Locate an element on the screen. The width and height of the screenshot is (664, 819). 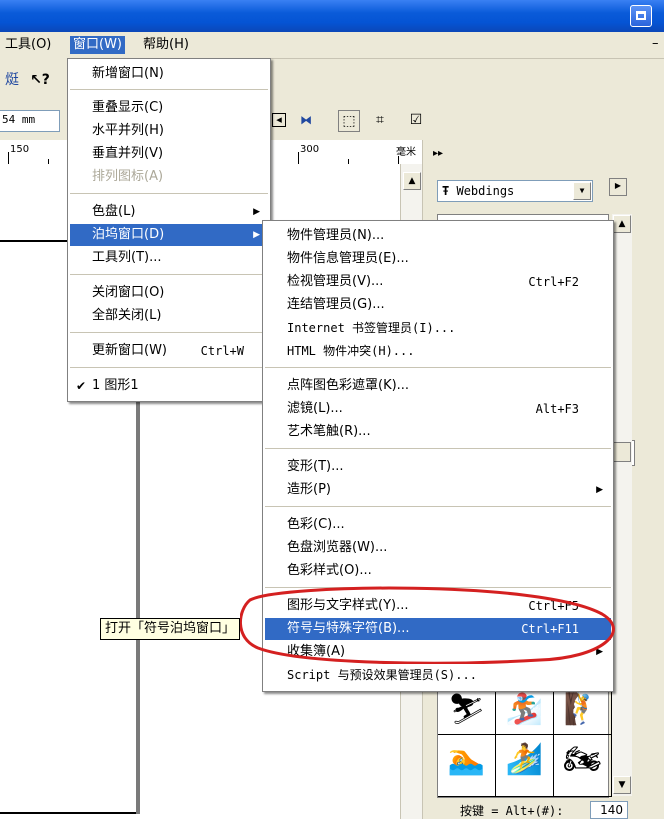
scroll-up-icon: ▲ is located at coordinates (412, 181).